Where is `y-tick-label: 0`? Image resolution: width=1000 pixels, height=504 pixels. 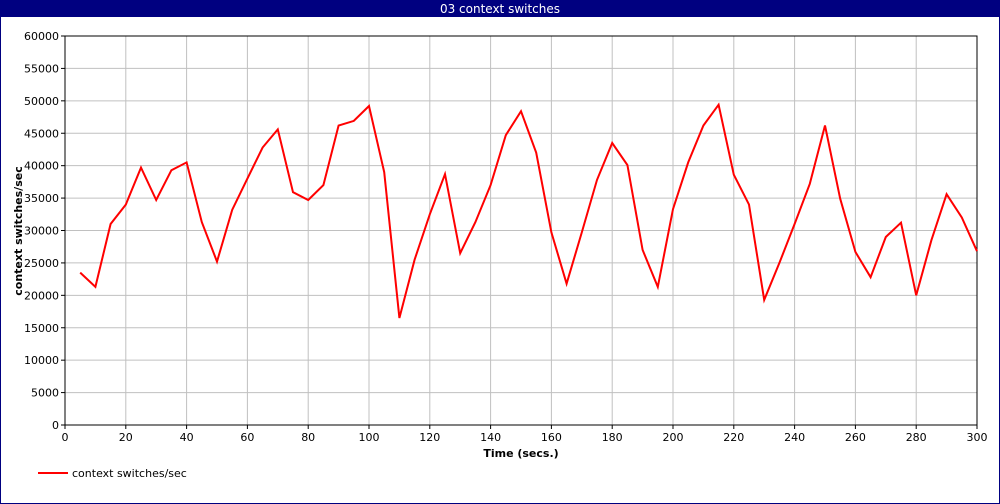
y-tick-label: 0 is located at coordinates (55, 425).